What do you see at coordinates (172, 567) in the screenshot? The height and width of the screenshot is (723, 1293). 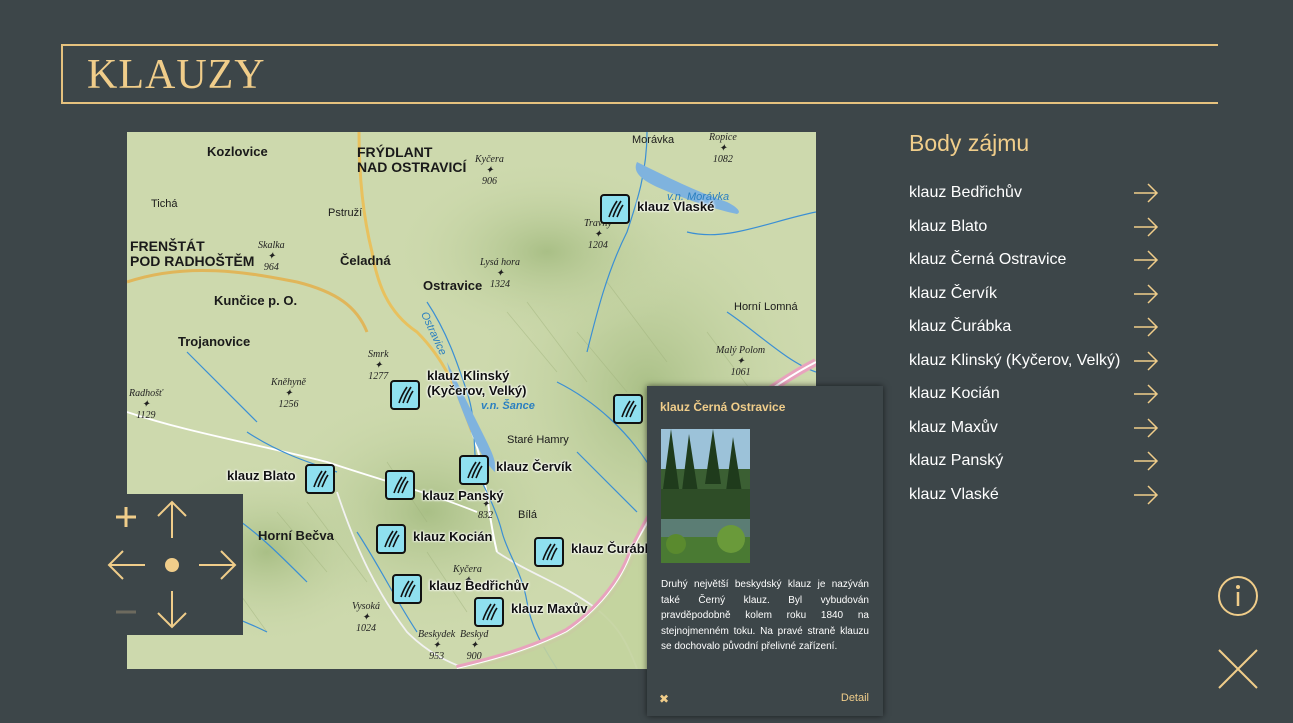 I see `center-dot-icon` at bounding box center [172, 567].